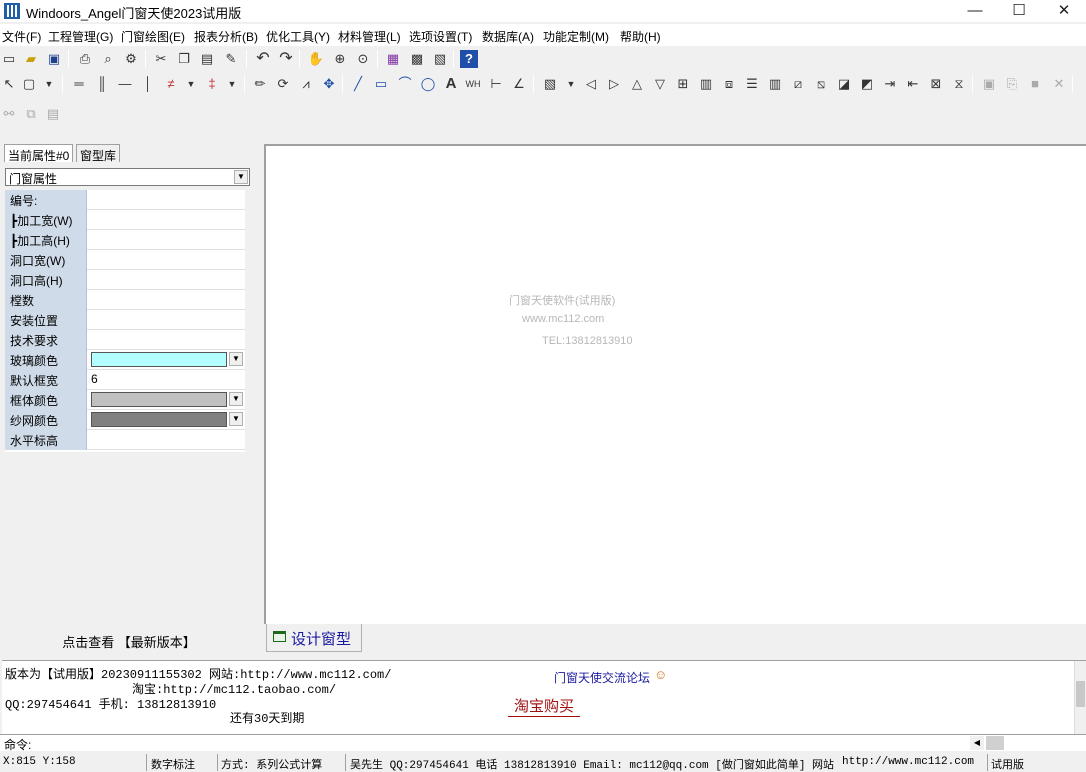  Describe the element at coordinates (591, 84) in the screenshot. I see `sash-left-icon: ◁` at that location.